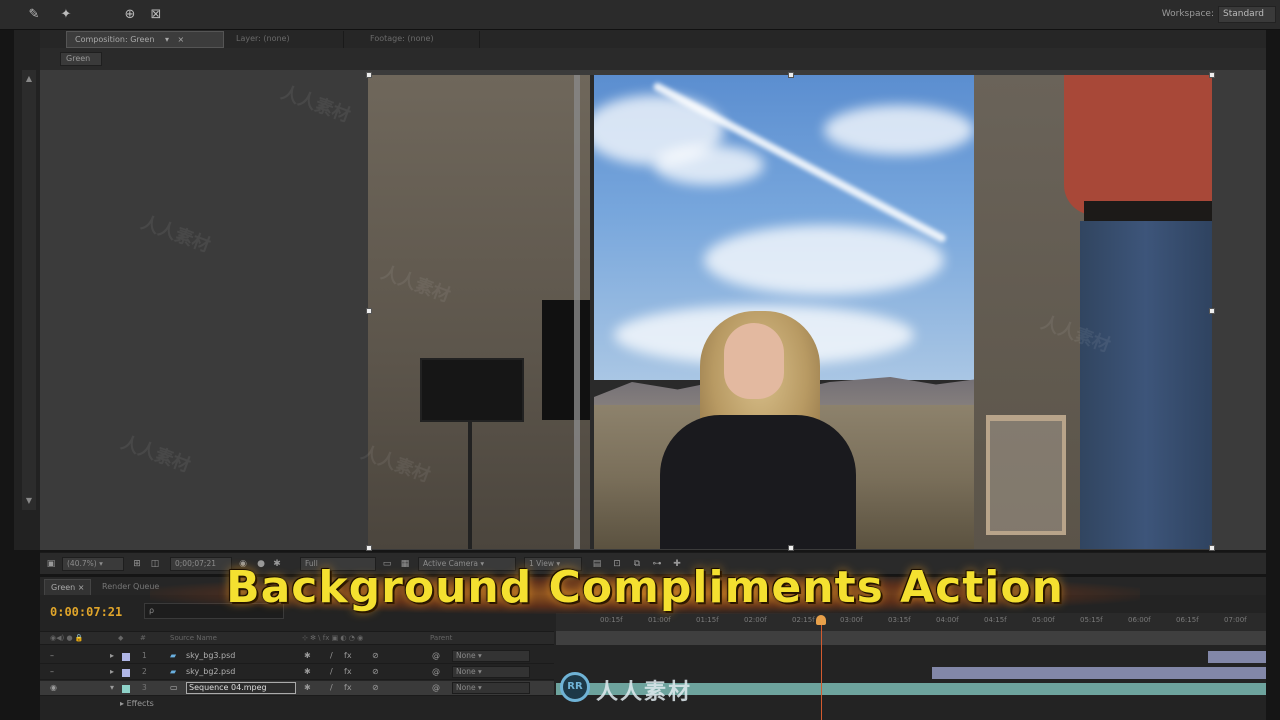  Describe the element at coordinates (333, 638) in the screenshot. I see `switches-header-icons: ⊹ ✻ \ fx ▣ ◐ ◔ ◉` at that location.